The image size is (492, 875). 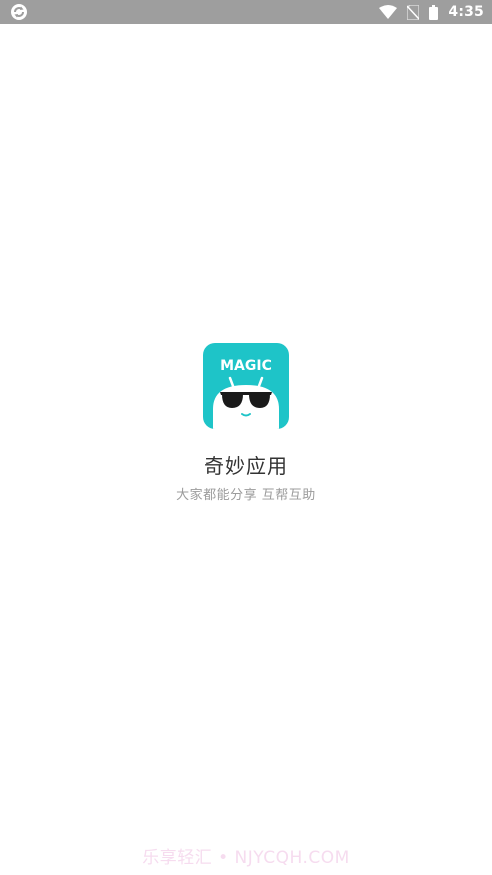 I want to click on status-time: 4:35, so click(x=466, y=12).